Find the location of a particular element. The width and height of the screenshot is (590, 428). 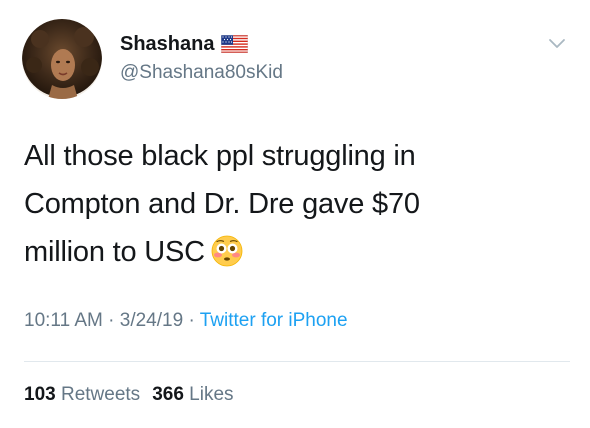

divider is located at coordinates (297, 361).